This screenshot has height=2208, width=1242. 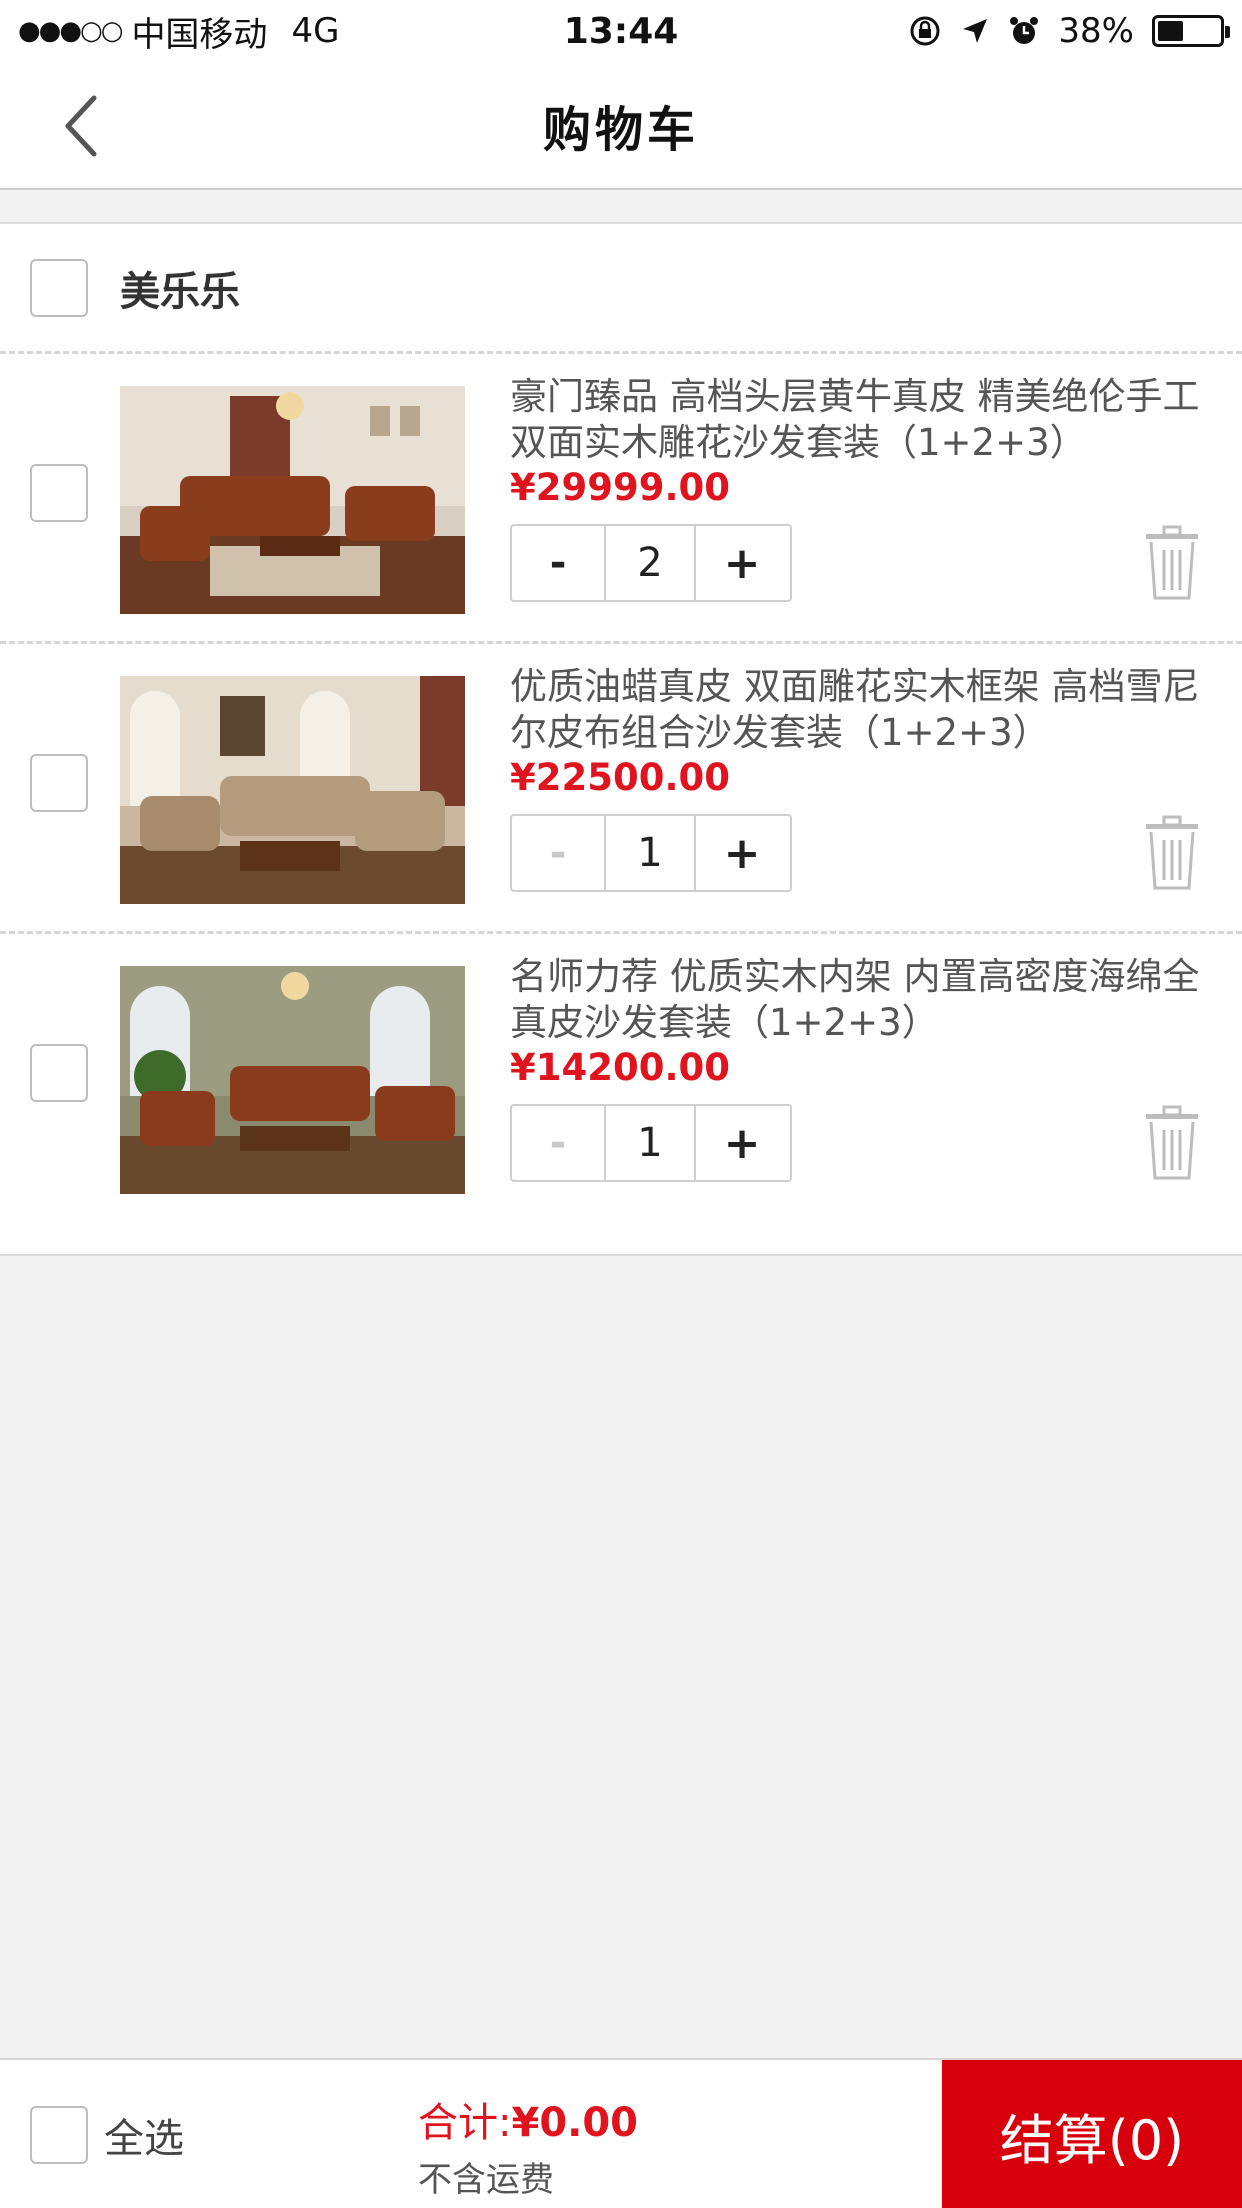 What do you see at coordinates (925, 31) in the screenshot?
I see `rotation-lock-icon` at bounding box center [925, 31].